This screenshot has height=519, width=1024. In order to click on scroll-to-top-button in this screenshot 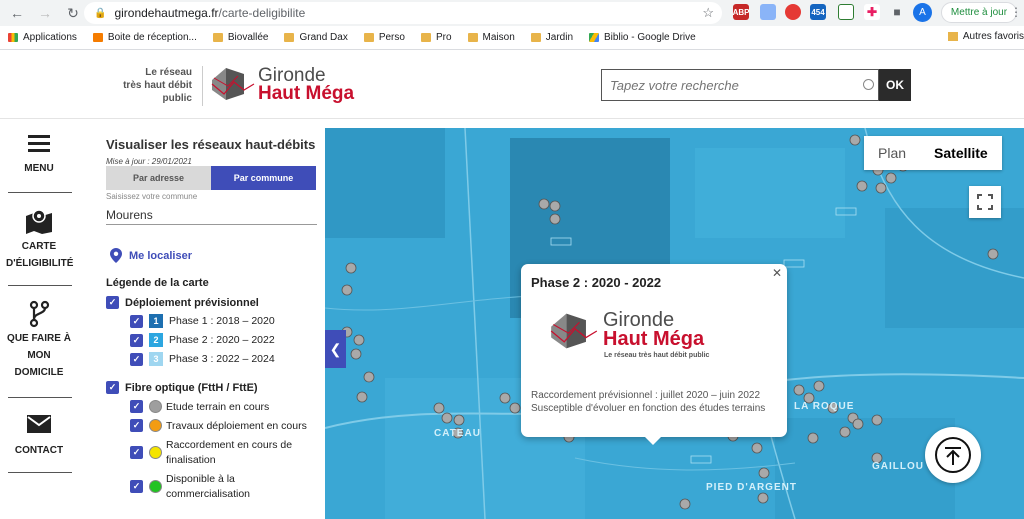, I will do `click(953, 455)`.